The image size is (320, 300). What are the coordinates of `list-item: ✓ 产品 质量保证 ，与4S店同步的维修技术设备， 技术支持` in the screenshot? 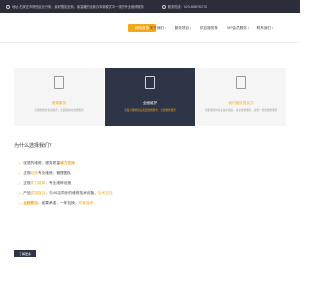 It's located at (65, 193).